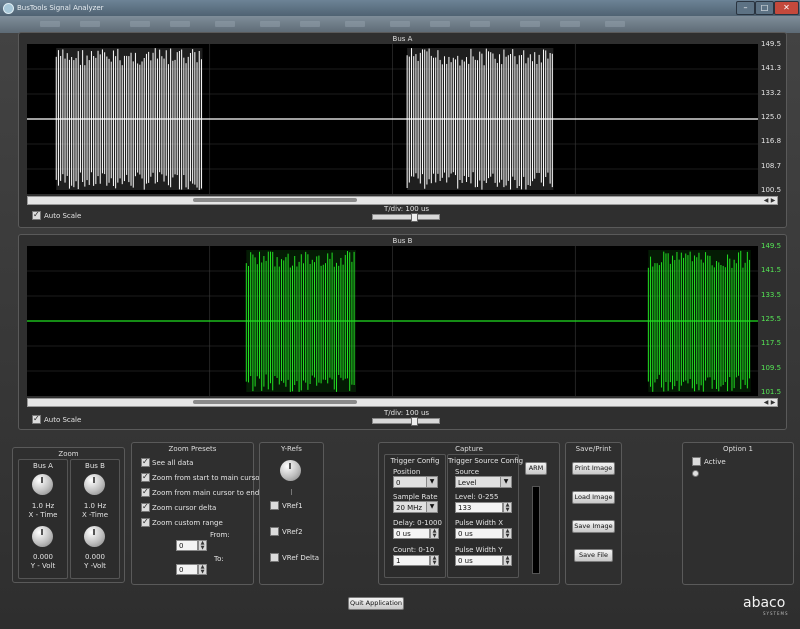  I want to click on count-input: 1, so click(411, 560).